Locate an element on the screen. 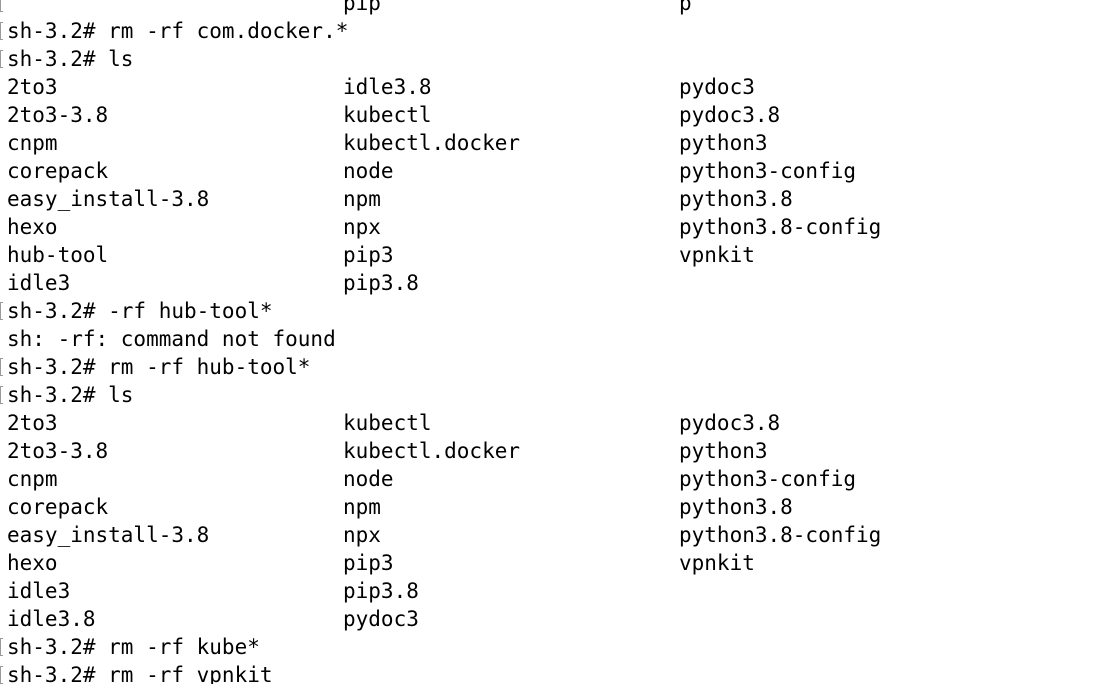 The height and width of the screenshot is (684, 1098). line-text: sh-3.2# rm -rf vpnkit is located at coordinates (140, 673).